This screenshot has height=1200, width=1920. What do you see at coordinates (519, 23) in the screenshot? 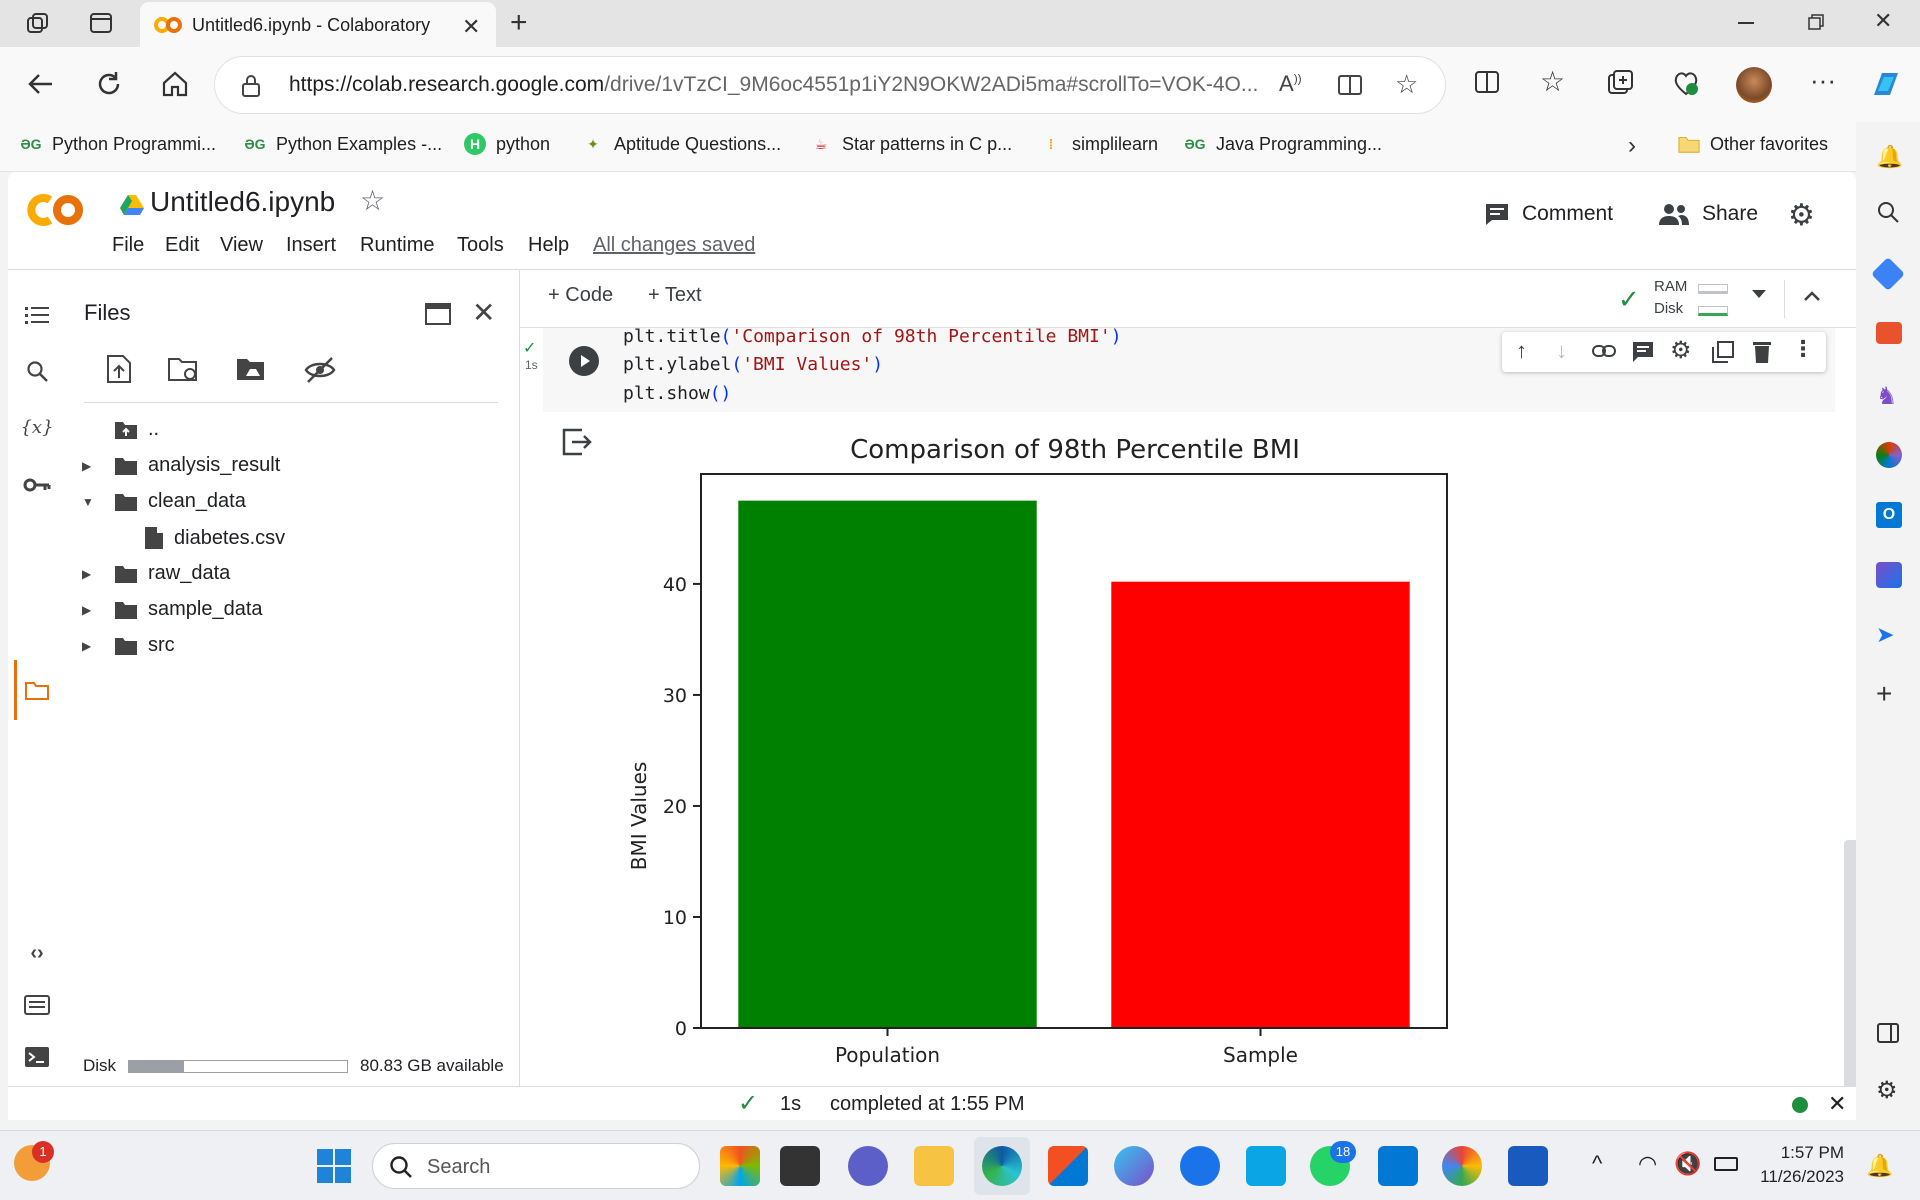
I see `new-tab-icon: +` at bounding box center [519, 23].